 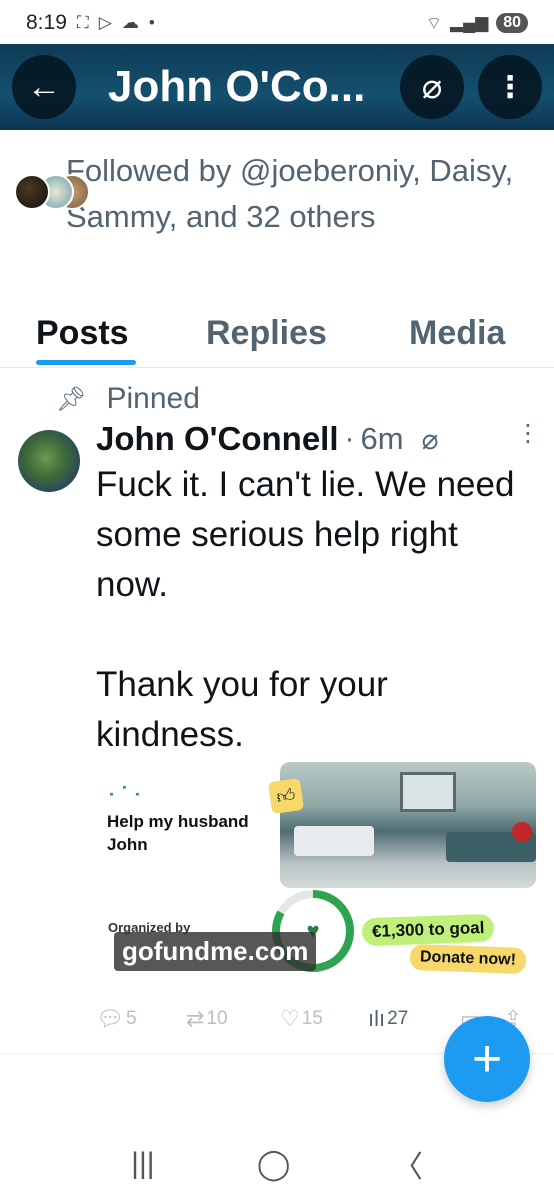 I want to click on screenshot-icon: ⛶, so click(x=82, y=22).